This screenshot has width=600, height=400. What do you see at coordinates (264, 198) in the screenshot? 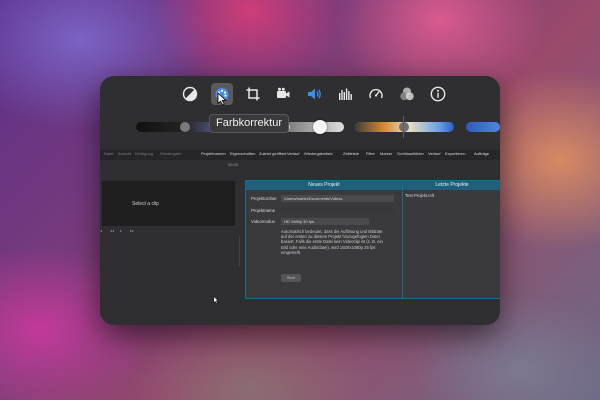
I see `project-folder-label: Projektordner` at bounding box center [264, 198].